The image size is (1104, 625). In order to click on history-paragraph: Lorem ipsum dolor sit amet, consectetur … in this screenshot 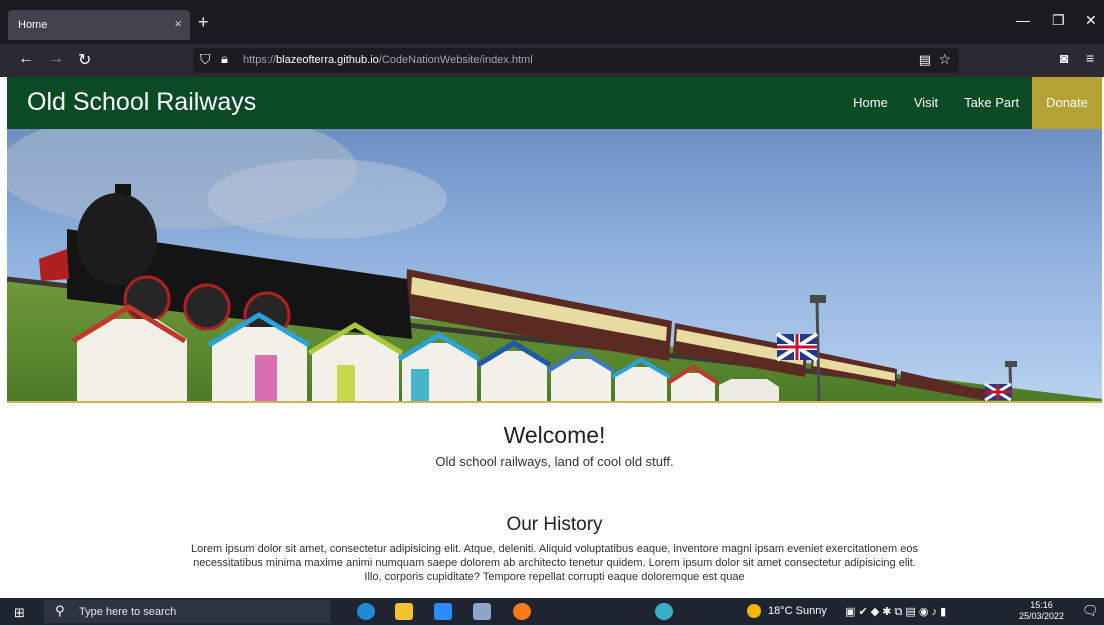, I will do `click(554, 563)`.